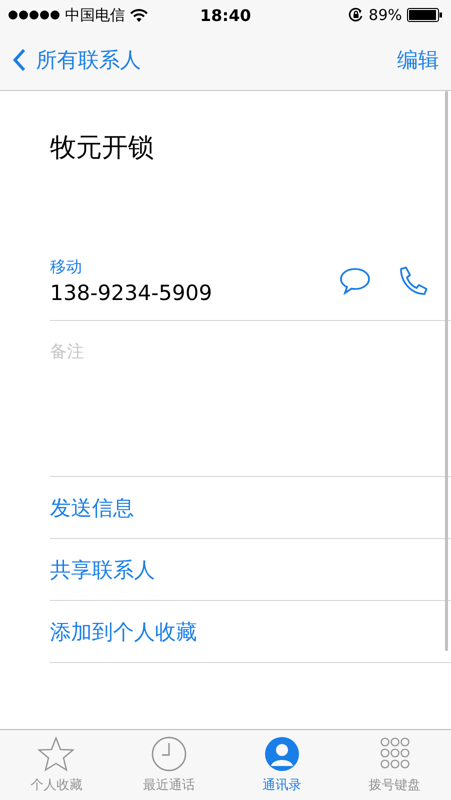 The image size is (451, 800). What do you see at coordinates (425, 15) in the screenshot?
I see `battery-icon` at bounding box center [425, 15].